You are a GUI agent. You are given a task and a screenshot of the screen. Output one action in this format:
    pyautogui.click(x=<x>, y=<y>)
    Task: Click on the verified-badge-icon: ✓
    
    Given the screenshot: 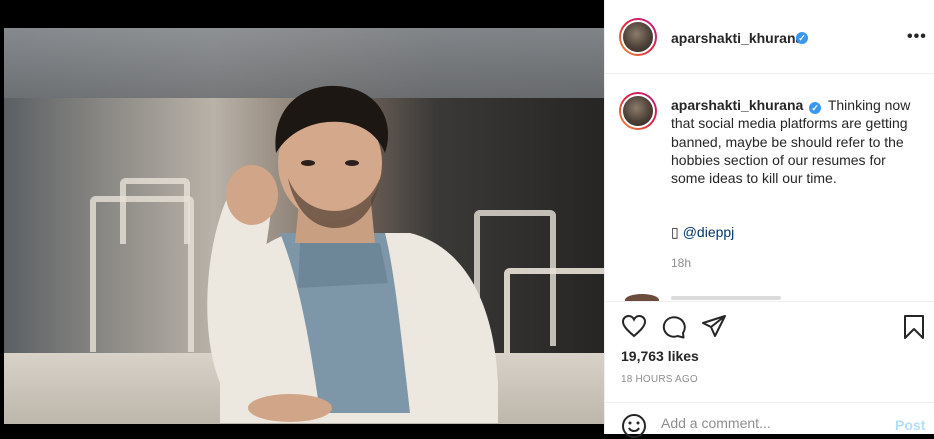 What is the action you would take?
    pyautogui.click(x=802, y=38)
    